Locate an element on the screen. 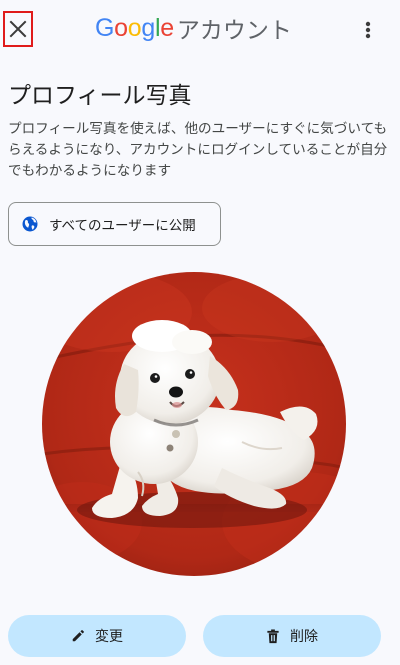 The height and width of the screenshot is (665, 400). app-header: Google アカウント is located at coordinates (200, 28).